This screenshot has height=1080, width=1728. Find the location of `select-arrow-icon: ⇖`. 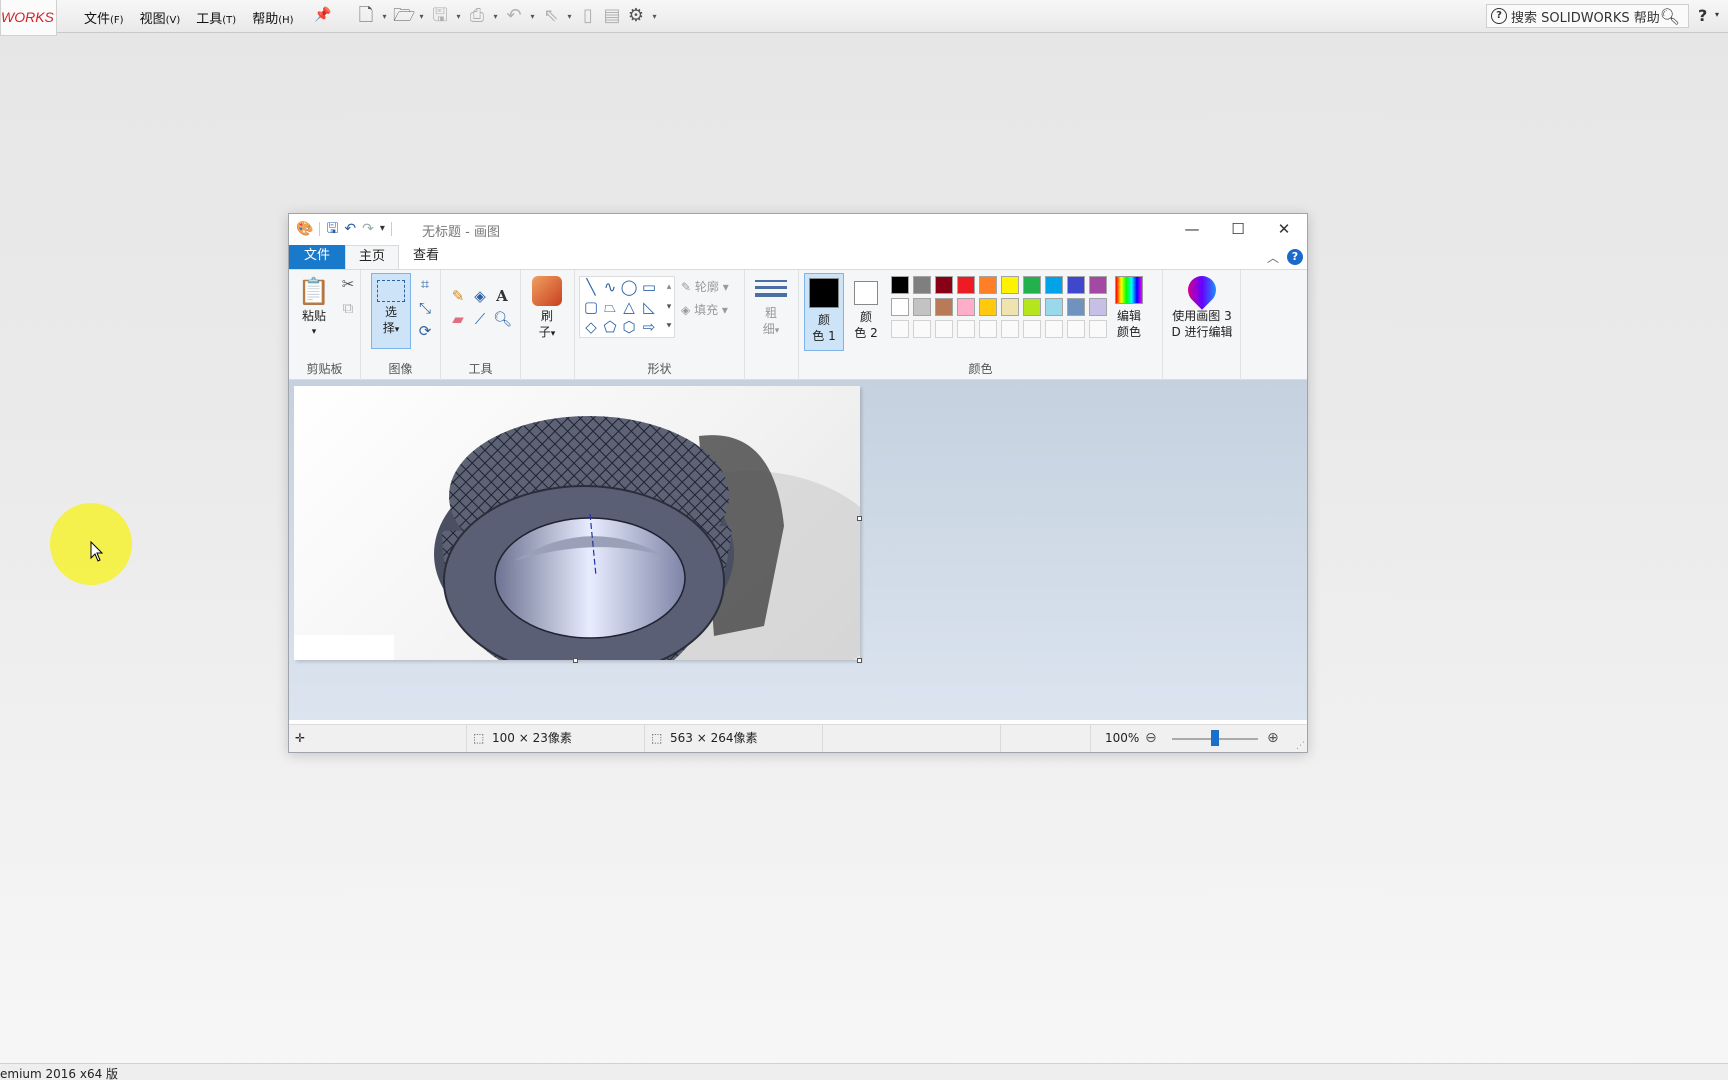

select-arrow-icon: ⇖ is located at coordinates (551, 16).